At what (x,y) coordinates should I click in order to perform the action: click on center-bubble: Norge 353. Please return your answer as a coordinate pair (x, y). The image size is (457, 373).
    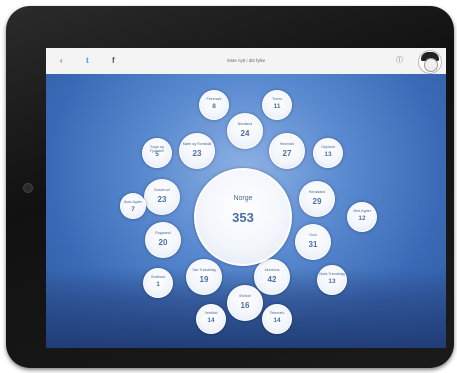
    Looking at the image, I should click on (243, 217).